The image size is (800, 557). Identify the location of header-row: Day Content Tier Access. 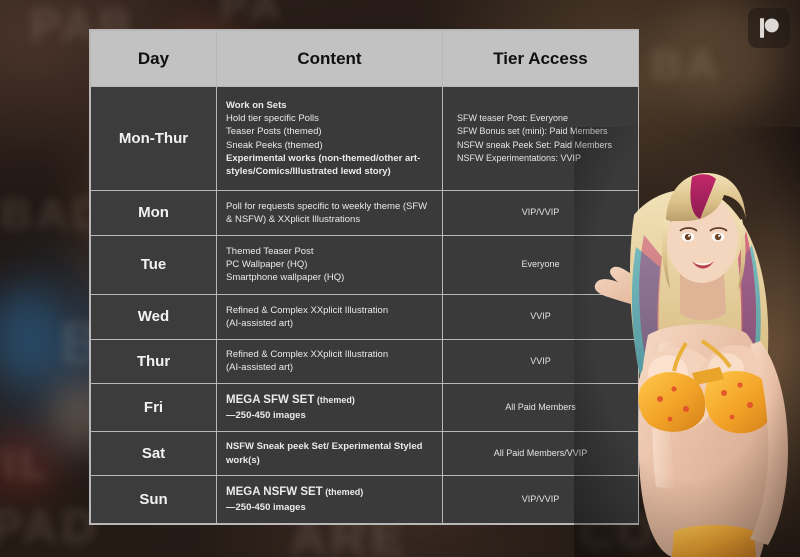
(364, 58).